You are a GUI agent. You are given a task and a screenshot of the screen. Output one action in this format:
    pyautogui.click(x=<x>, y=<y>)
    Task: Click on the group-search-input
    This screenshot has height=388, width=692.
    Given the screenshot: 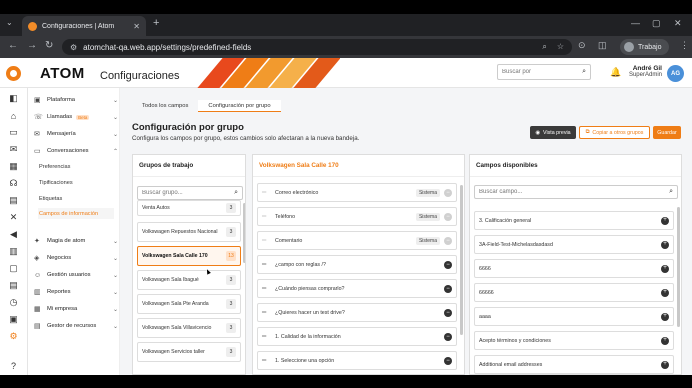 What is the action you would take?
    pyautogui.click(x=188, y=193)
    